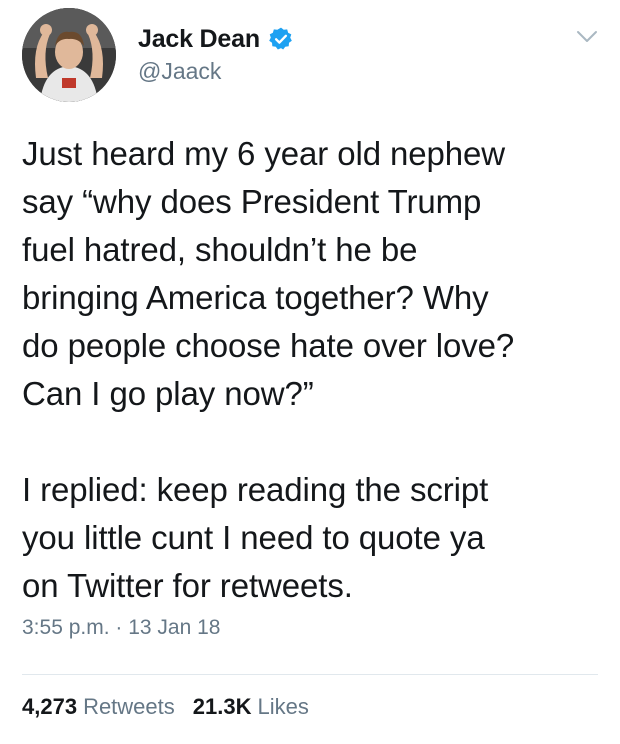 The image size is (620, 744). Describe the element at coordinates (199, 39) in the screenshot. I see `display-name: Jack Dean` at that location.